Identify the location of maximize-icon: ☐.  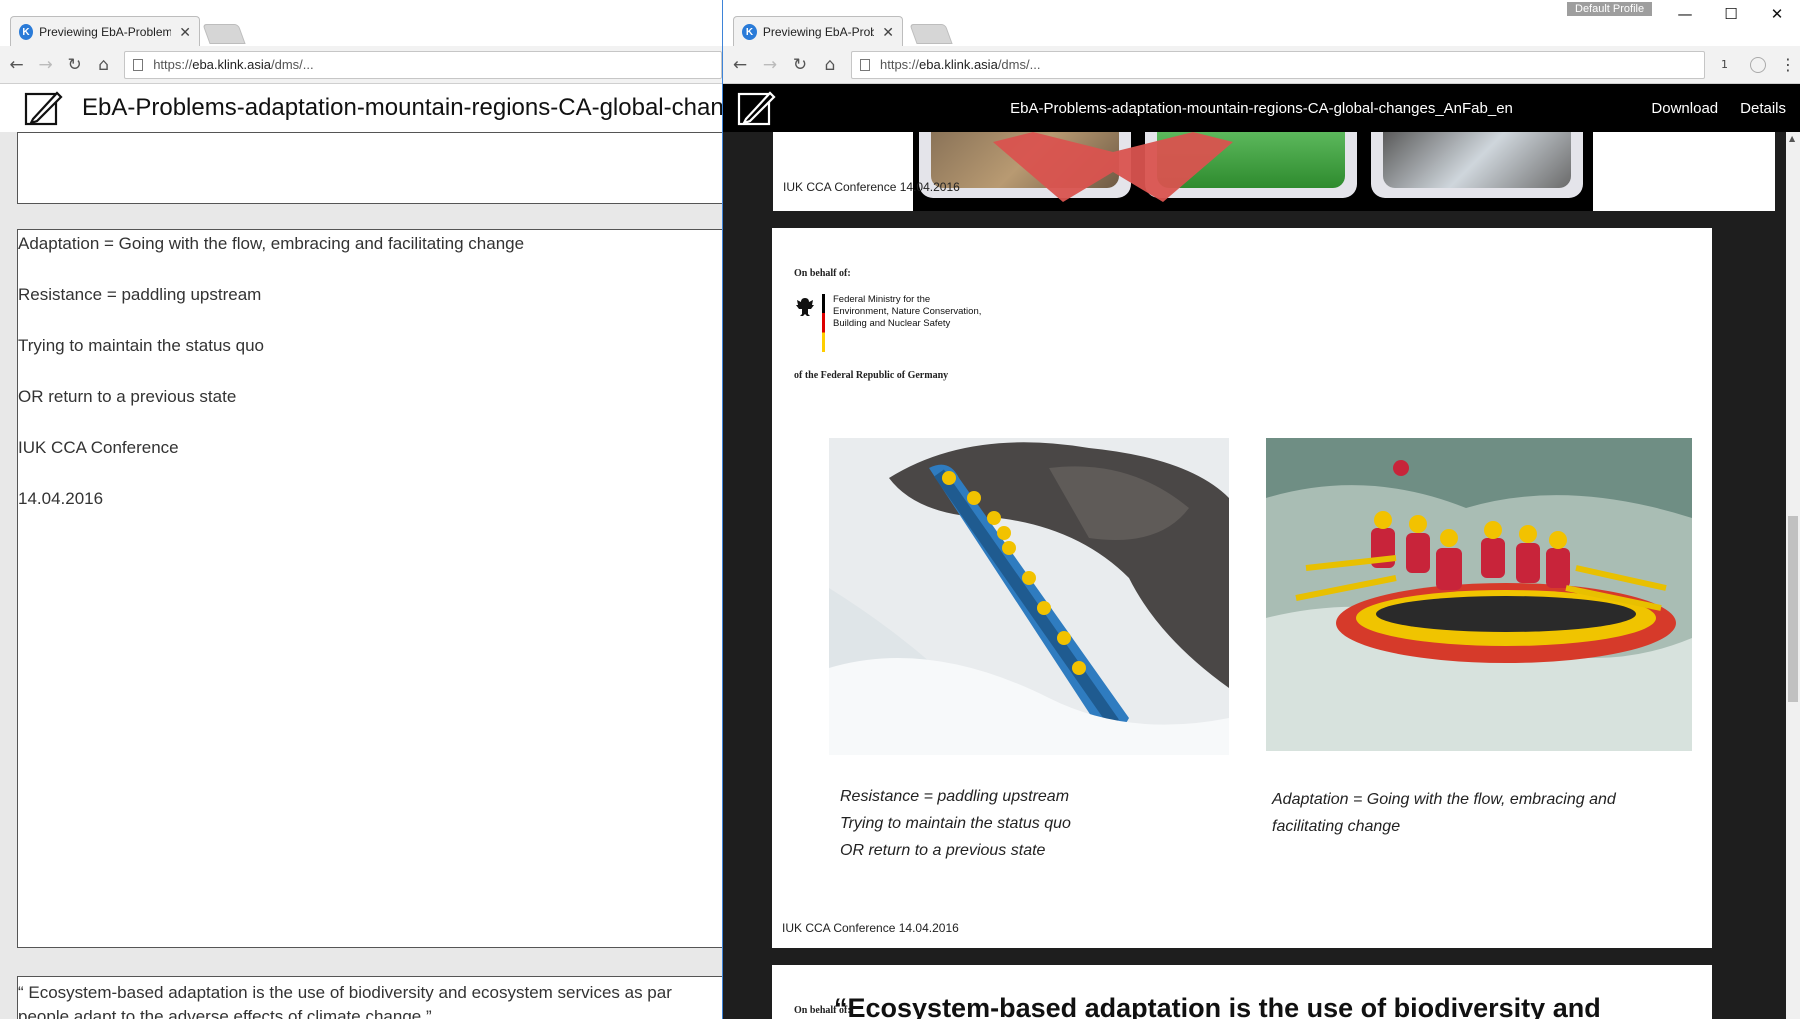
(1731, 14).